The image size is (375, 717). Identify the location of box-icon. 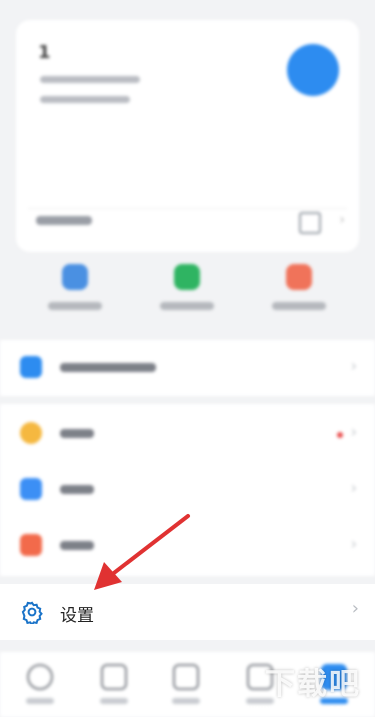
(31, 545).